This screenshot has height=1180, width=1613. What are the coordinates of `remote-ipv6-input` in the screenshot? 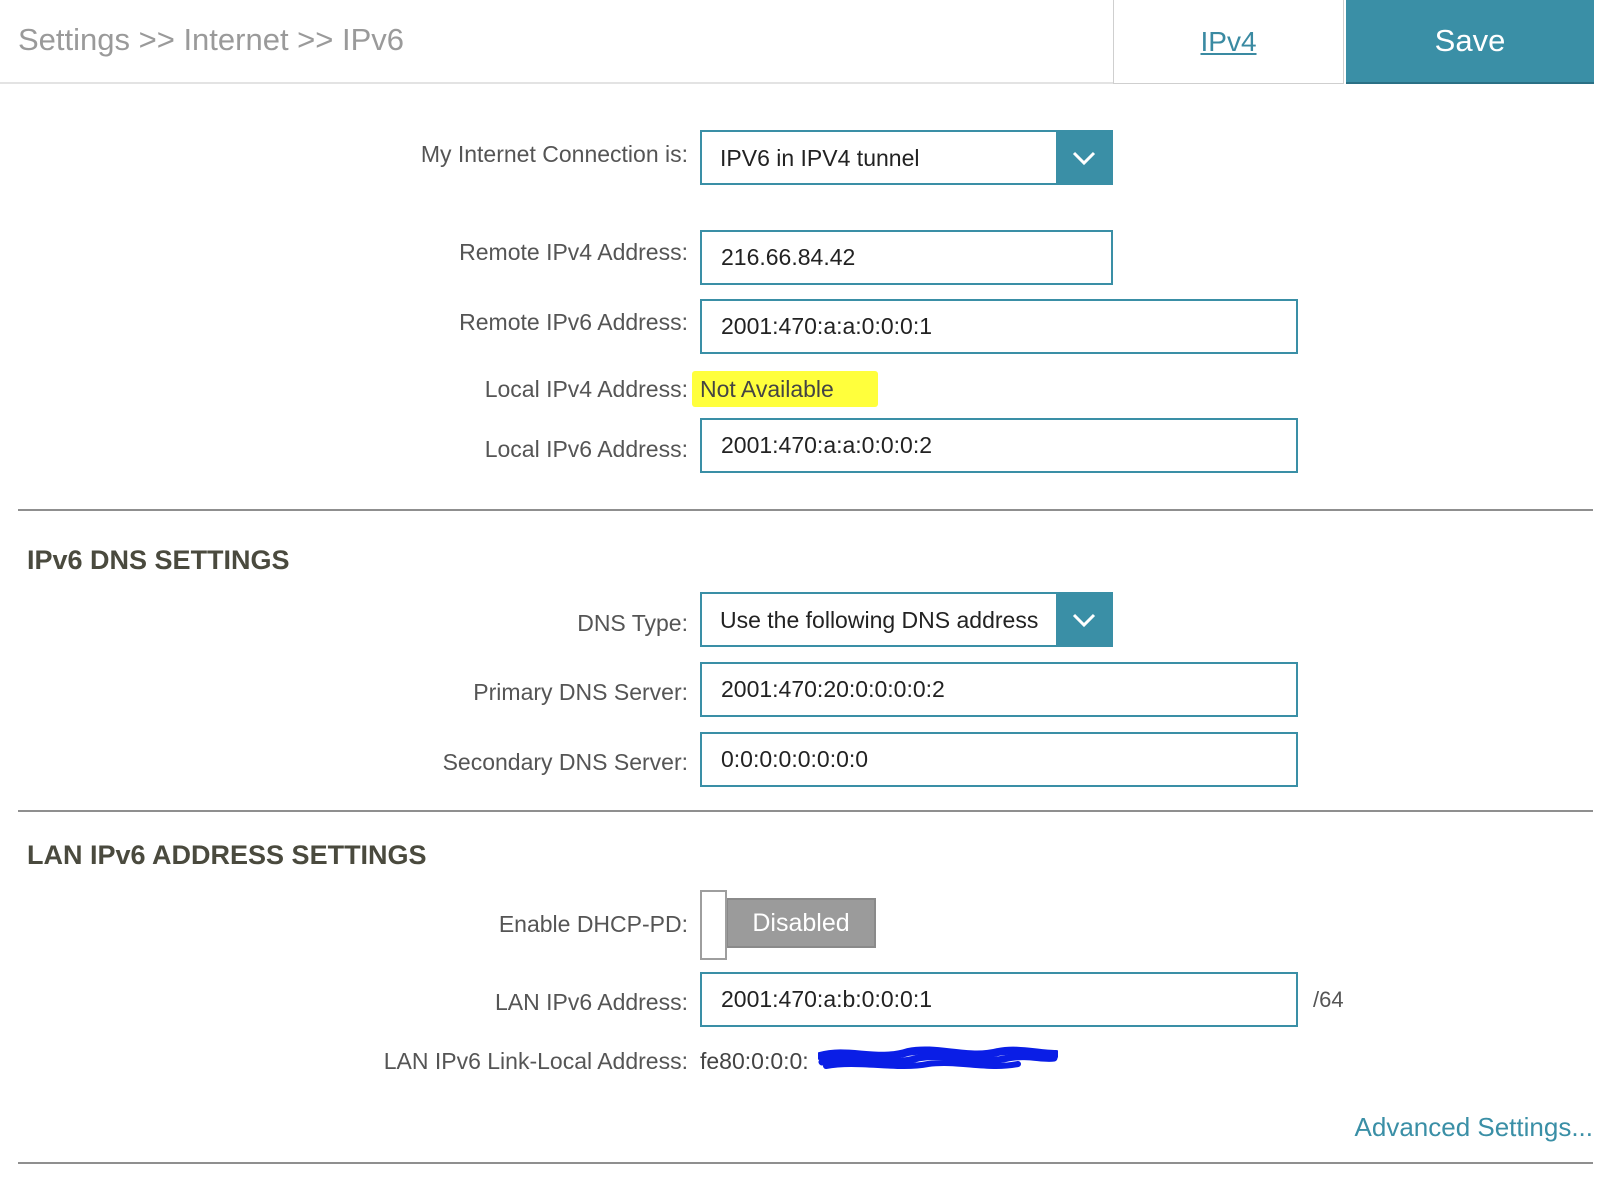 It's located at (999, 326).